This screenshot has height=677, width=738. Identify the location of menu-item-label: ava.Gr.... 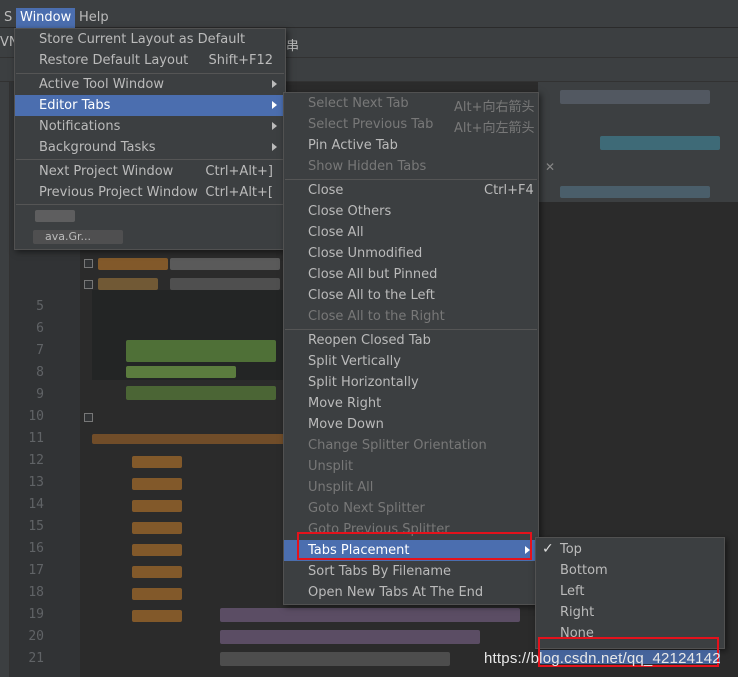
(68, 236).